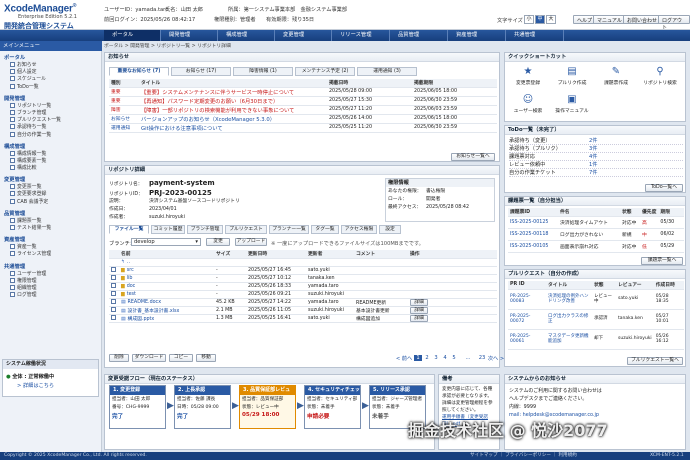 The image size is (690, 460). What do you see at coordinates (206, 358) in the screenshot?
I see `file-action-button: 移動` at bounding box center [206, 358].